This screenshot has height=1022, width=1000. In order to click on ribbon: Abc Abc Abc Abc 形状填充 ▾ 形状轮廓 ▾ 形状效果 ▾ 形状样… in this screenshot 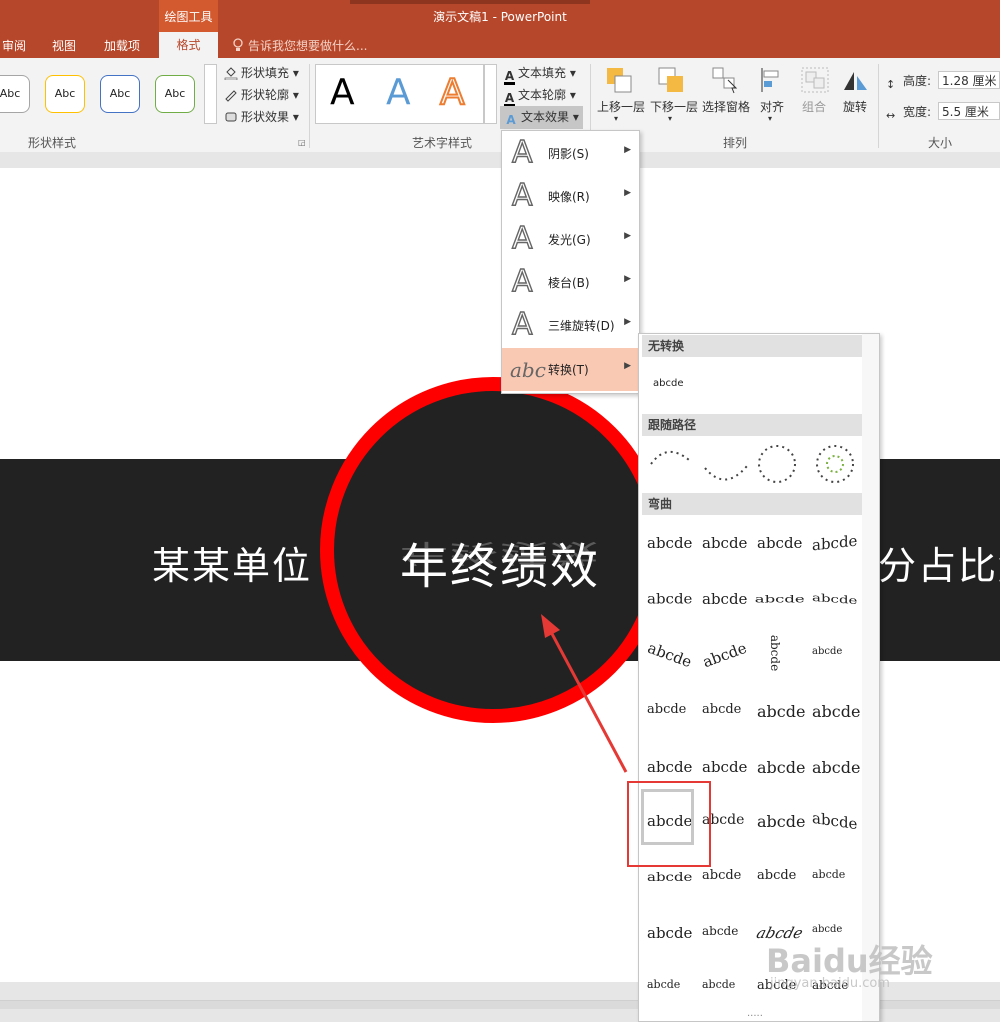, I will do `click(500, 105)`.